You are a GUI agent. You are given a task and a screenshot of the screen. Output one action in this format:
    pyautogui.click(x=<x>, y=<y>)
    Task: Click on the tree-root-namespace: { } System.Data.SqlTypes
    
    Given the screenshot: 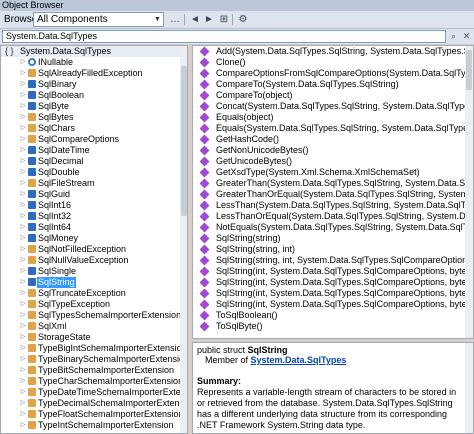 What is the action you would take?
    pyautogui.click(x=90, y=51)
    